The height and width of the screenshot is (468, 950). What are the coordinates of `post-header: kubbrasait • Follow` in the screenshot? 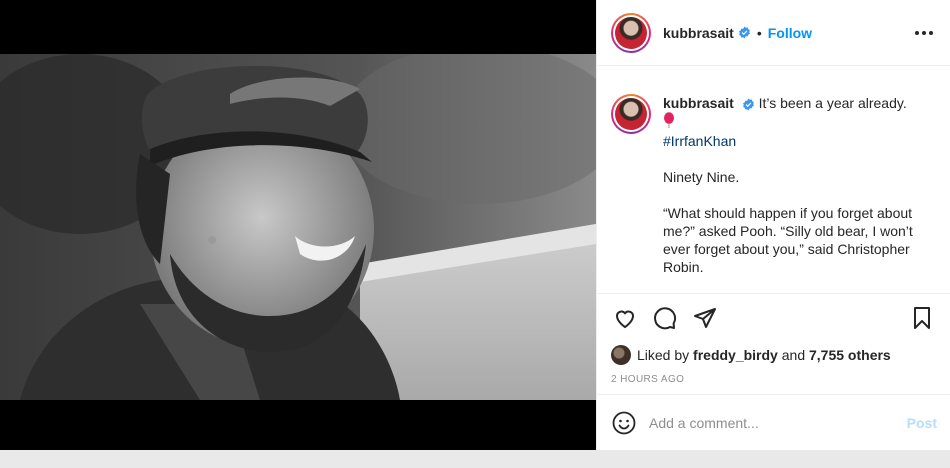 It's located at (773, 33).